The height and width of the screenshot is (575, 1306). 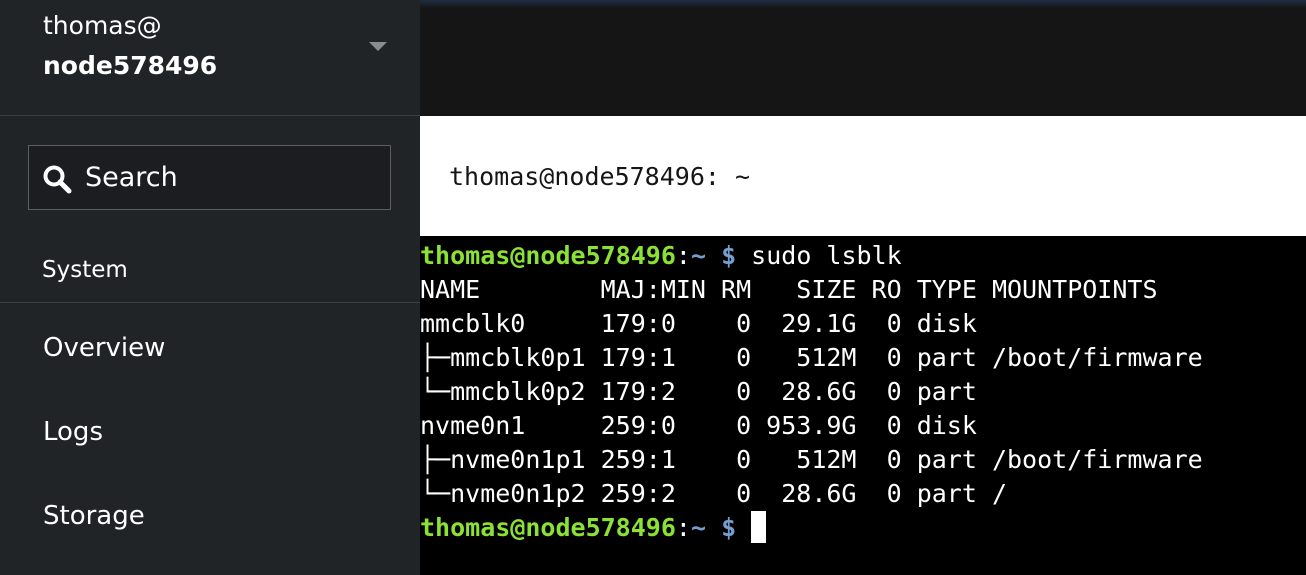 What do you see at coordinates (94, 516) in the screenshot?
I see `nav-item-label: Storage` at bounding box center [94, 516].